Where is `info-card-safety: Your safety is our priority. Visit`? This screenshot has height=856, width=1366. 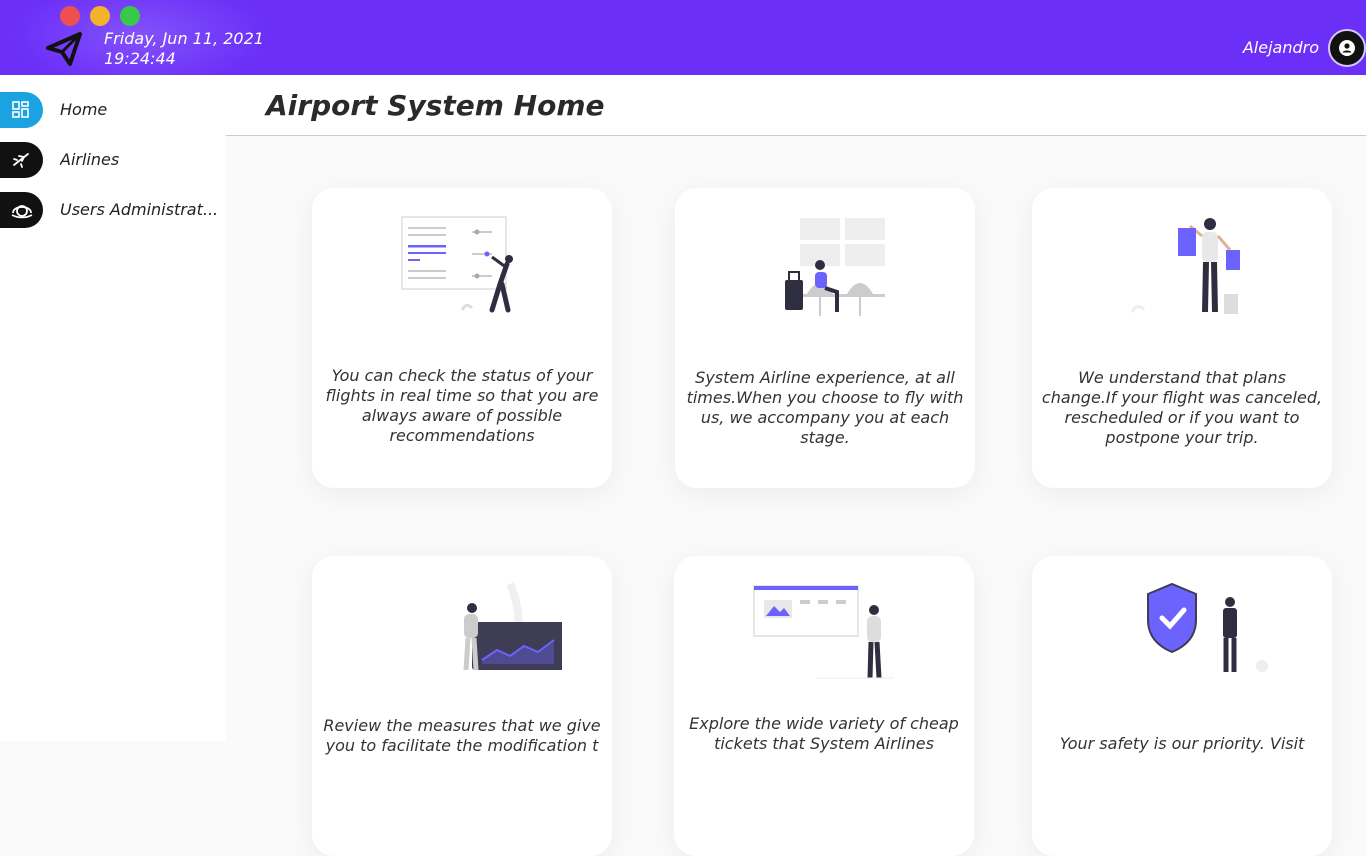 info-card-safety: Your safety is our priority. Visit is located at coordinates (1182, 706).